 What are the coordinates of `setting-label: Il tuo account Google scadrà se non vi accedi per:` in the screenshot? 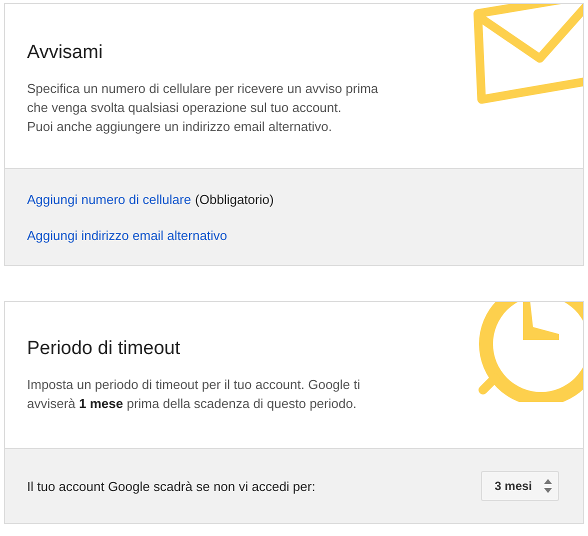 It's located at (171, 486).